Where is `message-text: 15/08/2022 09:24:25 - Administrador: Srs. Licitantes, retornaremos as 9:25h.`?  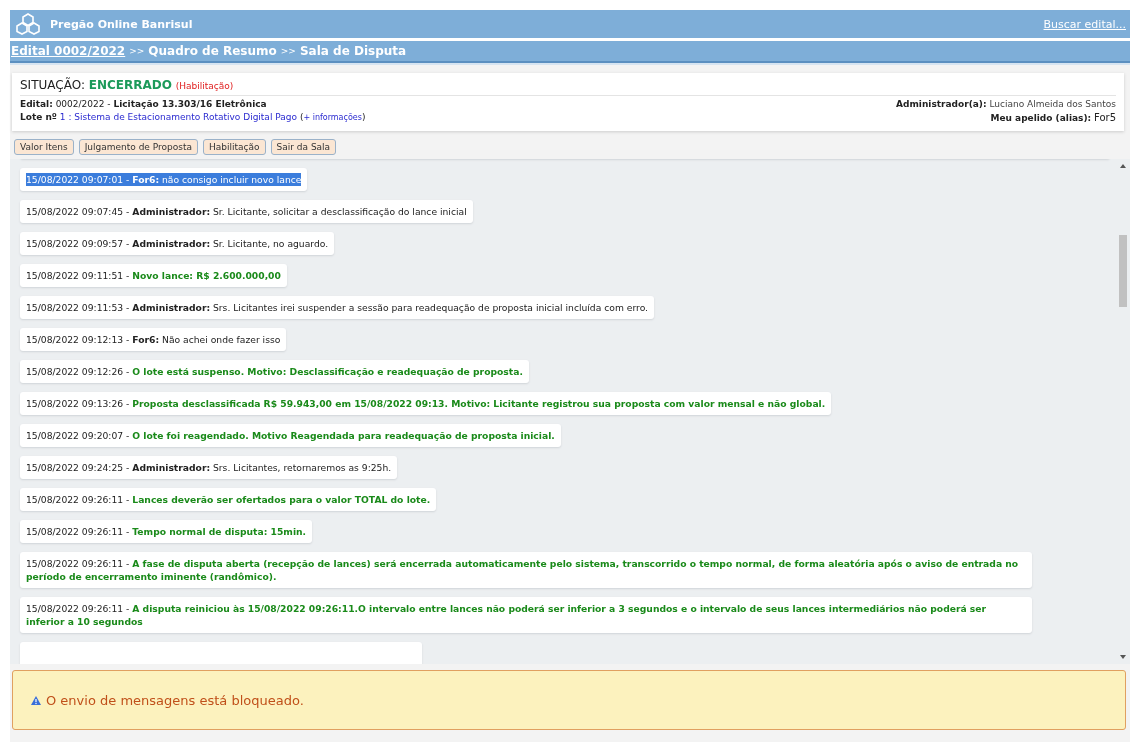
message-text: 15/08/2022 09:24:25 - Administrador: Srs. Licitantes, retornaremos as 9:25h. is located at coordinates (209, 467).